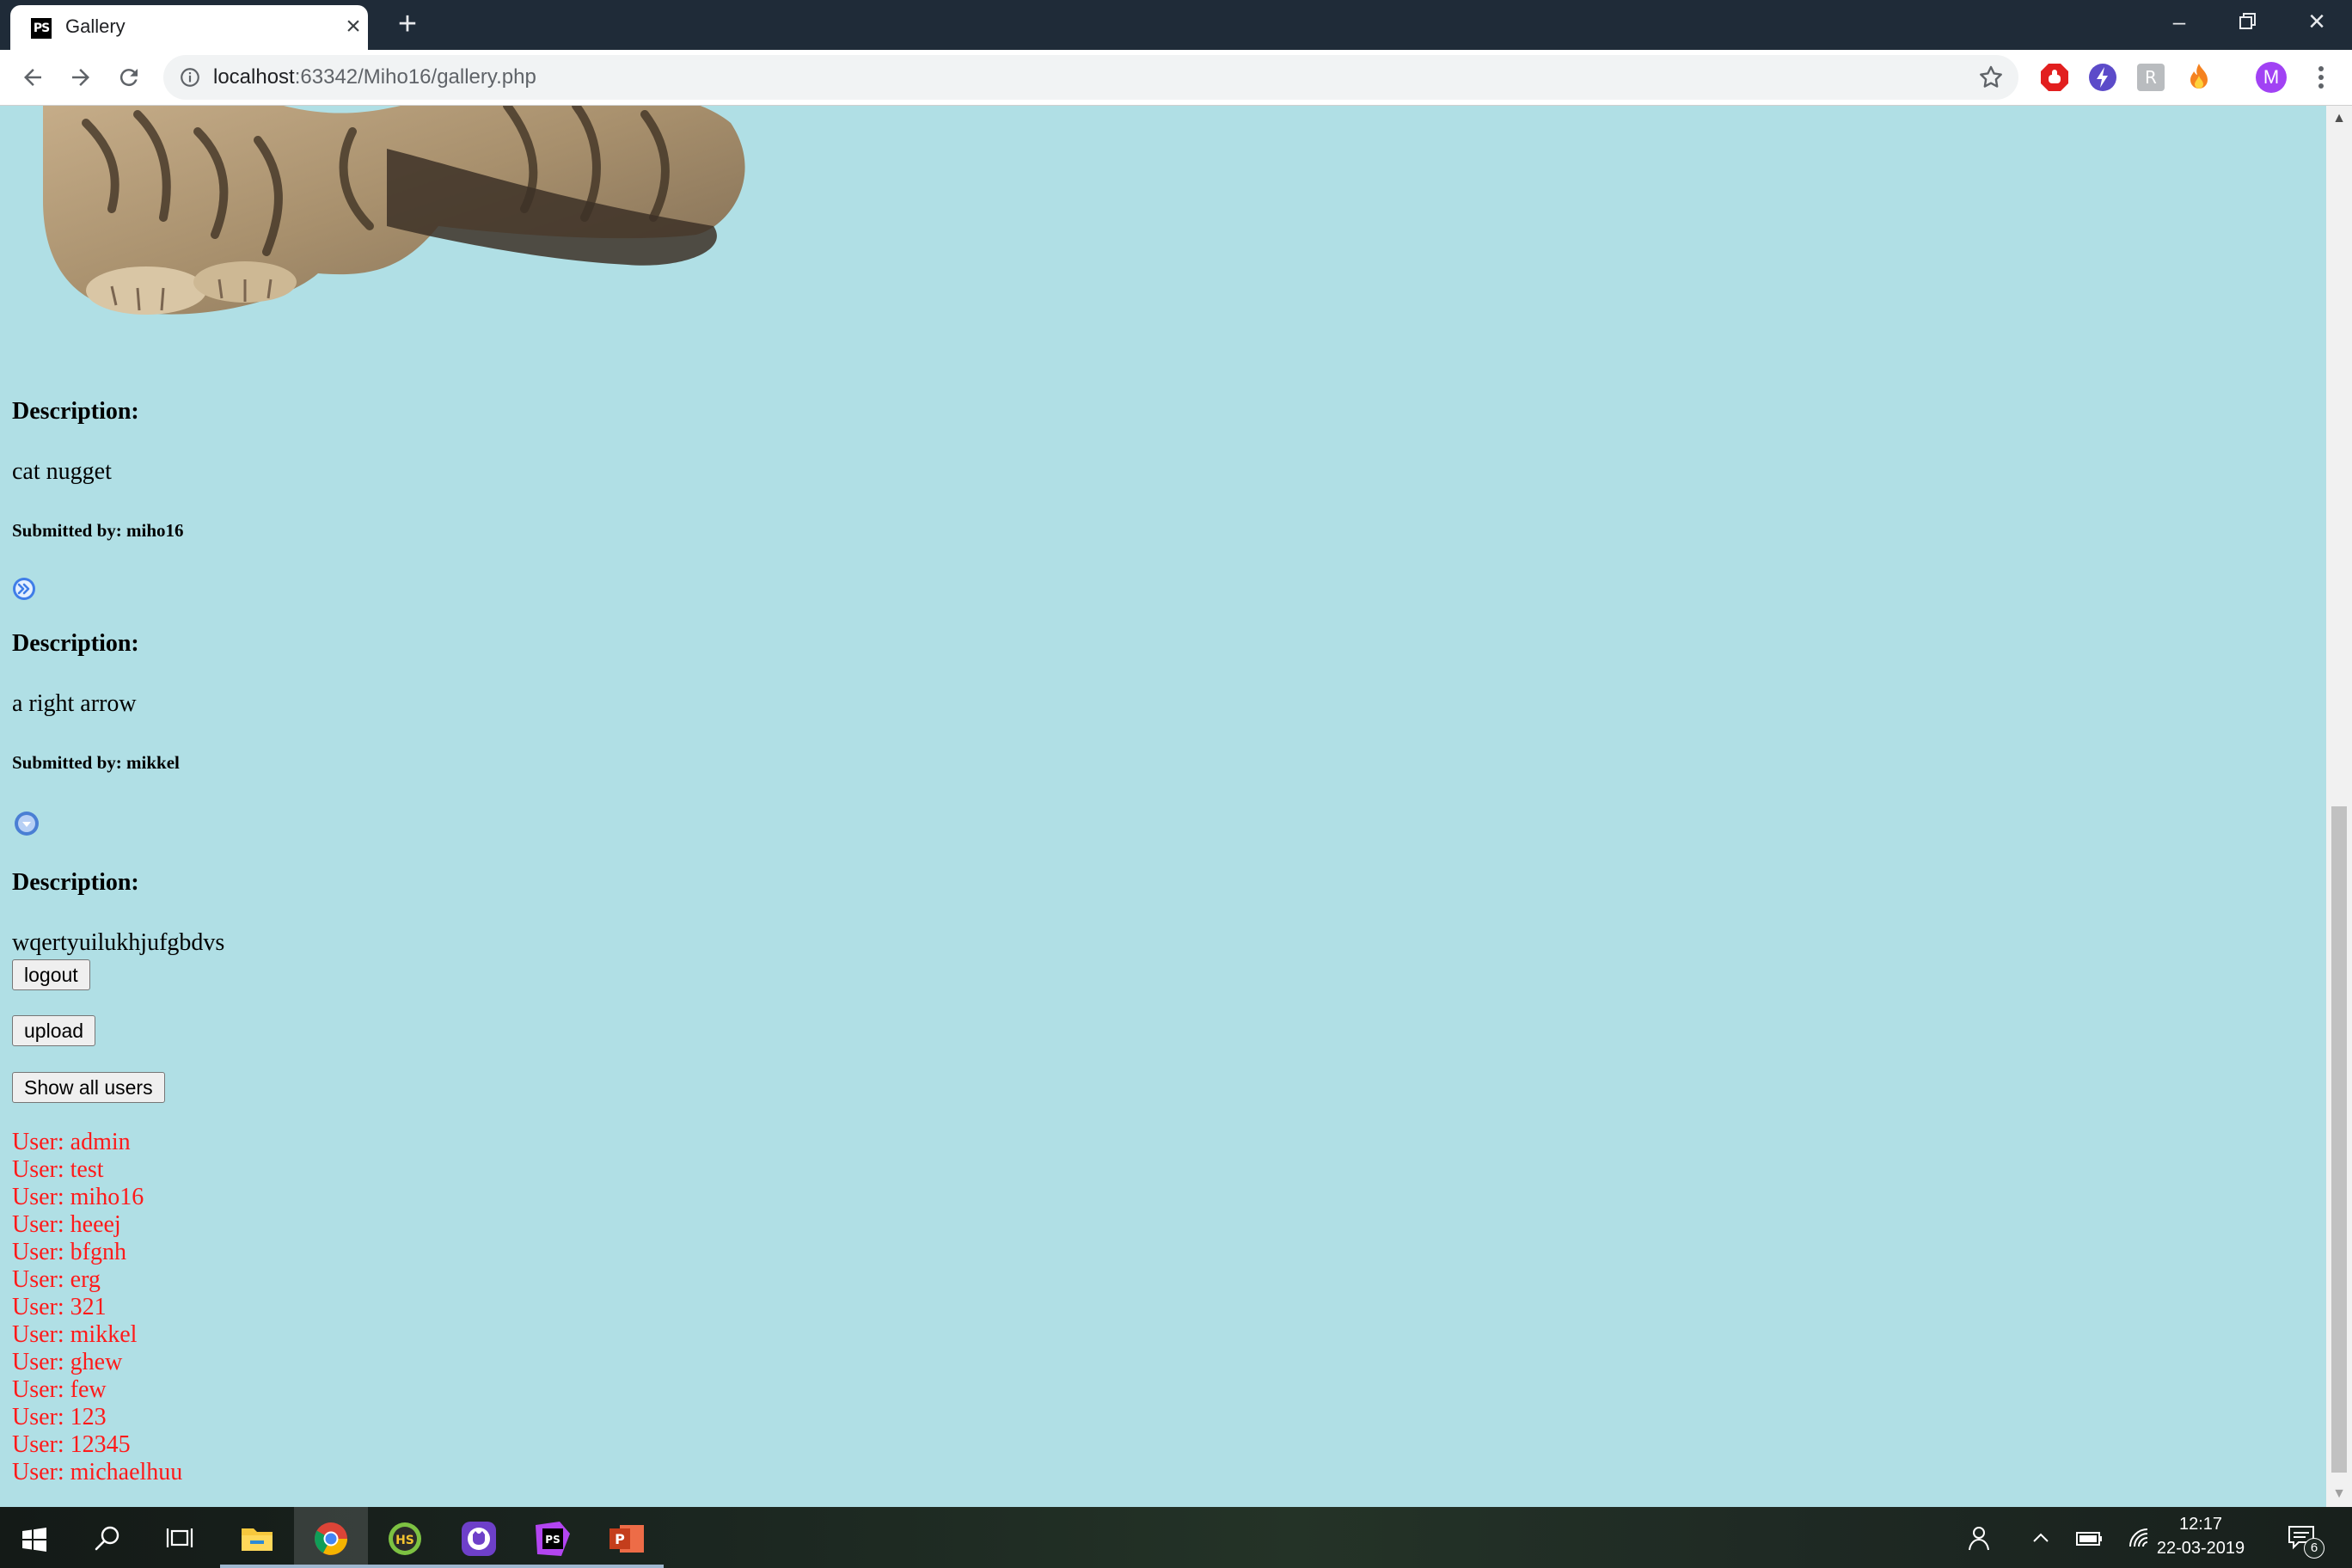  I want to click on user-list-item: User: bfgnh, so click(69, 1252).